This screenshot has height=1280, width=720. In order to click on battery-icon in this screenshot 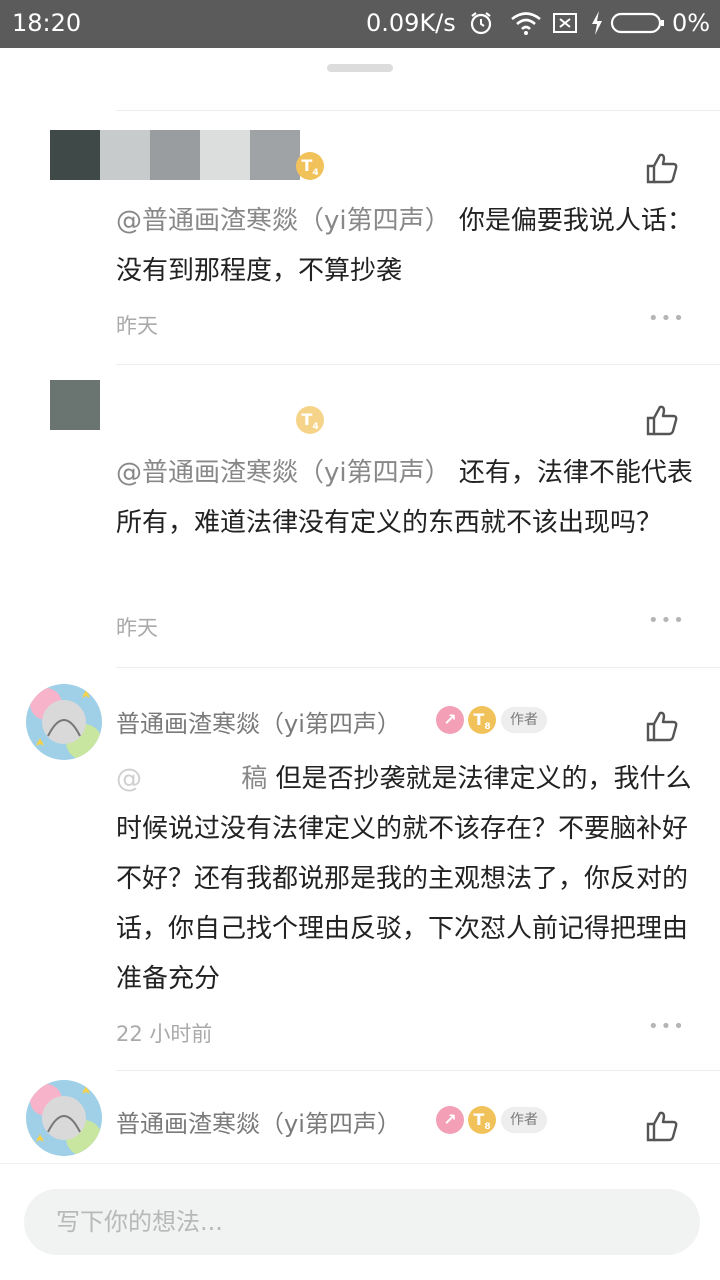, I will do `click(637, 23)`.